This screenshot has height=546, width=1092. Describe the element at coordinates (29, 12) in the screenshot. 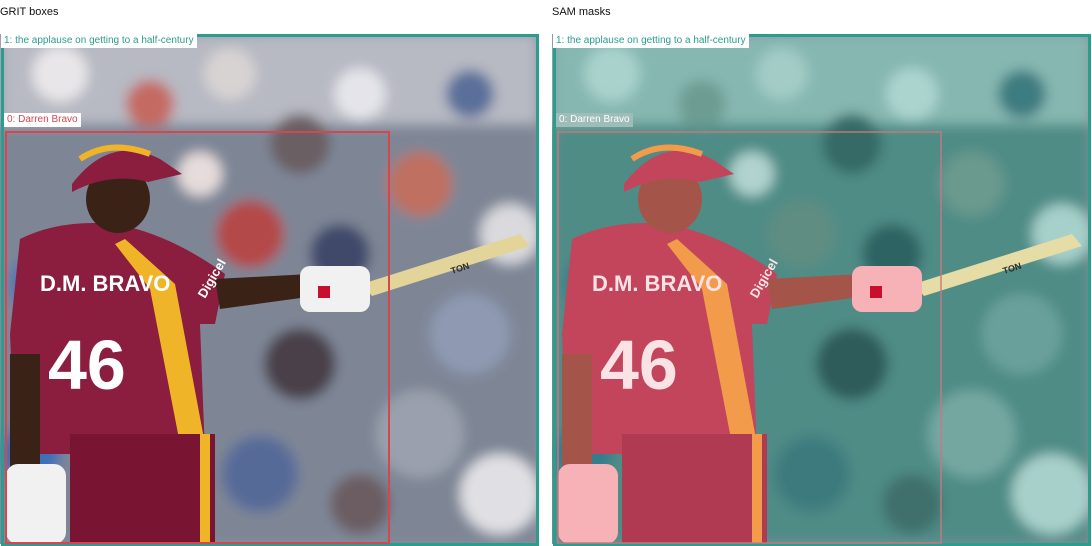

I see `panel-title: GRIT boxes` at that location.